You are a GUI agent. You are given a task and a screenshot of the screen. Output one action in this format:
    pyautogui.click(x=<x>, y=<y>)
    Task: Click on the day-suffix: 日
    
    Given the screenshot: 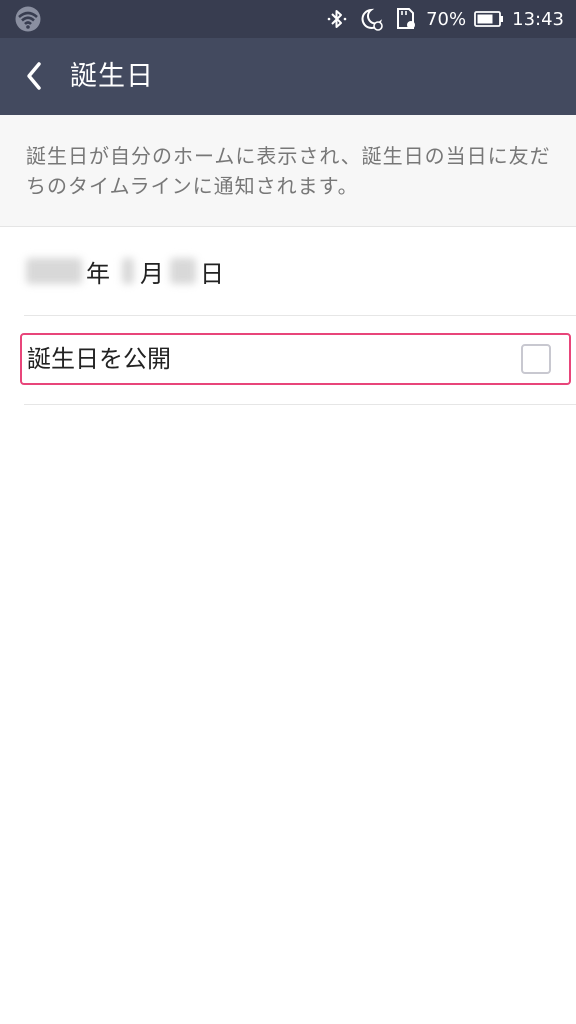 What is the action you would take?
    pyautogui.click(x=212, y=273)
    